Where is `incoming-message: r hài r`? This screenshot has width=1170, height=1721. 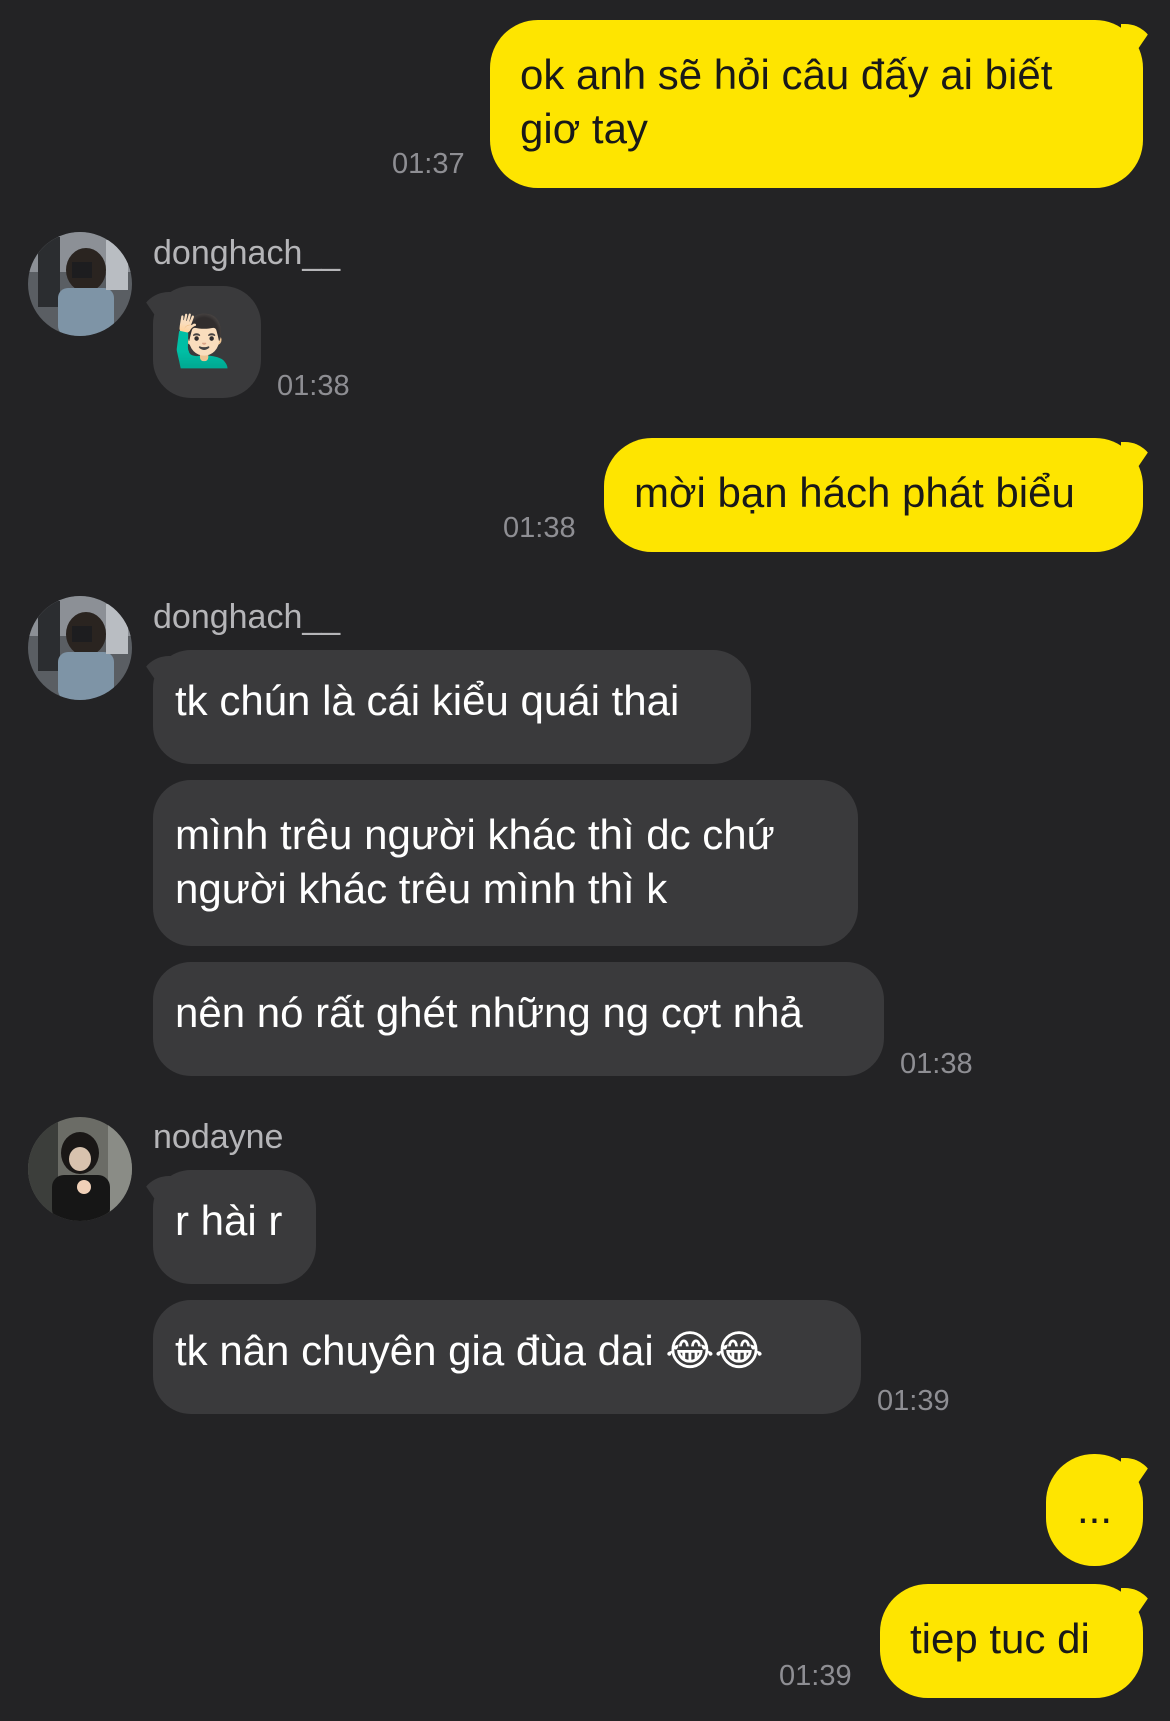 incoming-message: r hài r is located at coordinates (234, 1227).